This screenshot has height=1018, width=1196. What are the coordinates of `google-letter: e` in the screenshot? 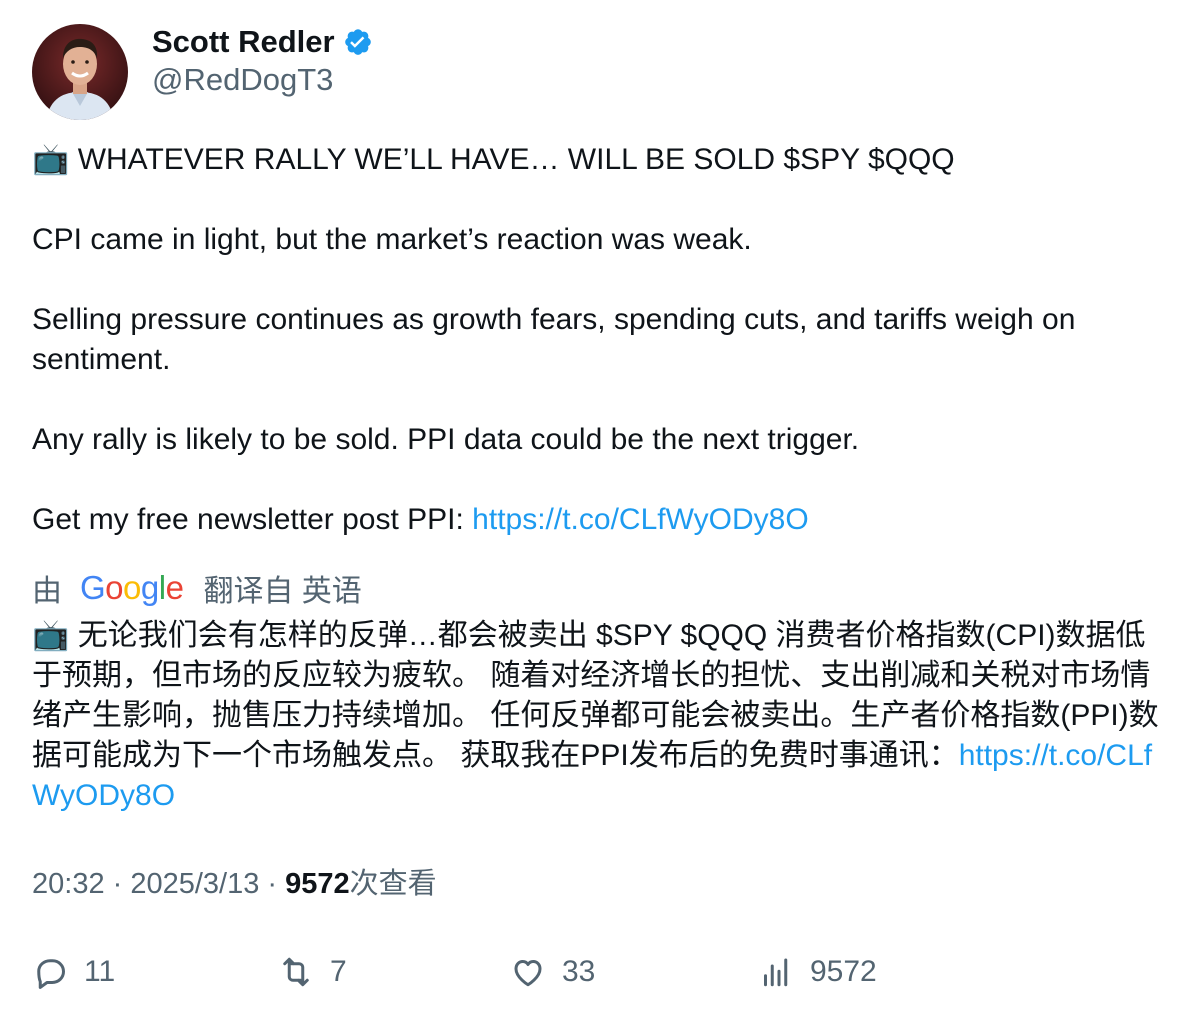 It's located at (174, 587).